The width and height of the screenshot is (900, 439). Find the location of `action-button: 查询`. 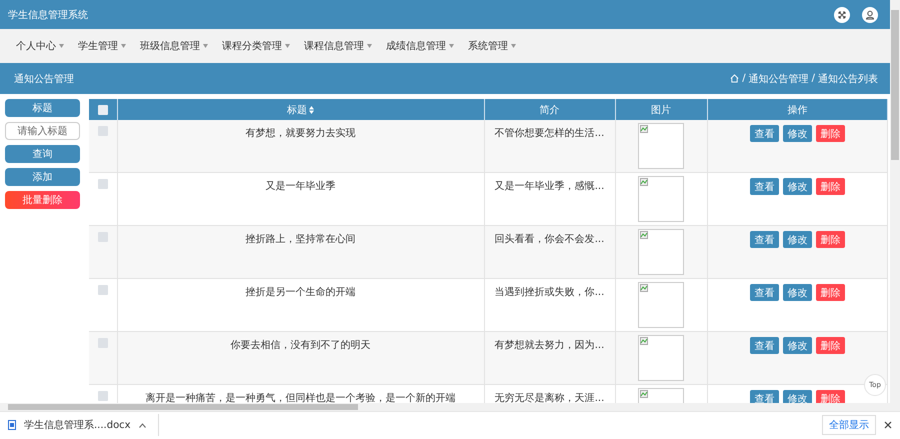

action-button: 查询 is located at coordinates (42, 154).